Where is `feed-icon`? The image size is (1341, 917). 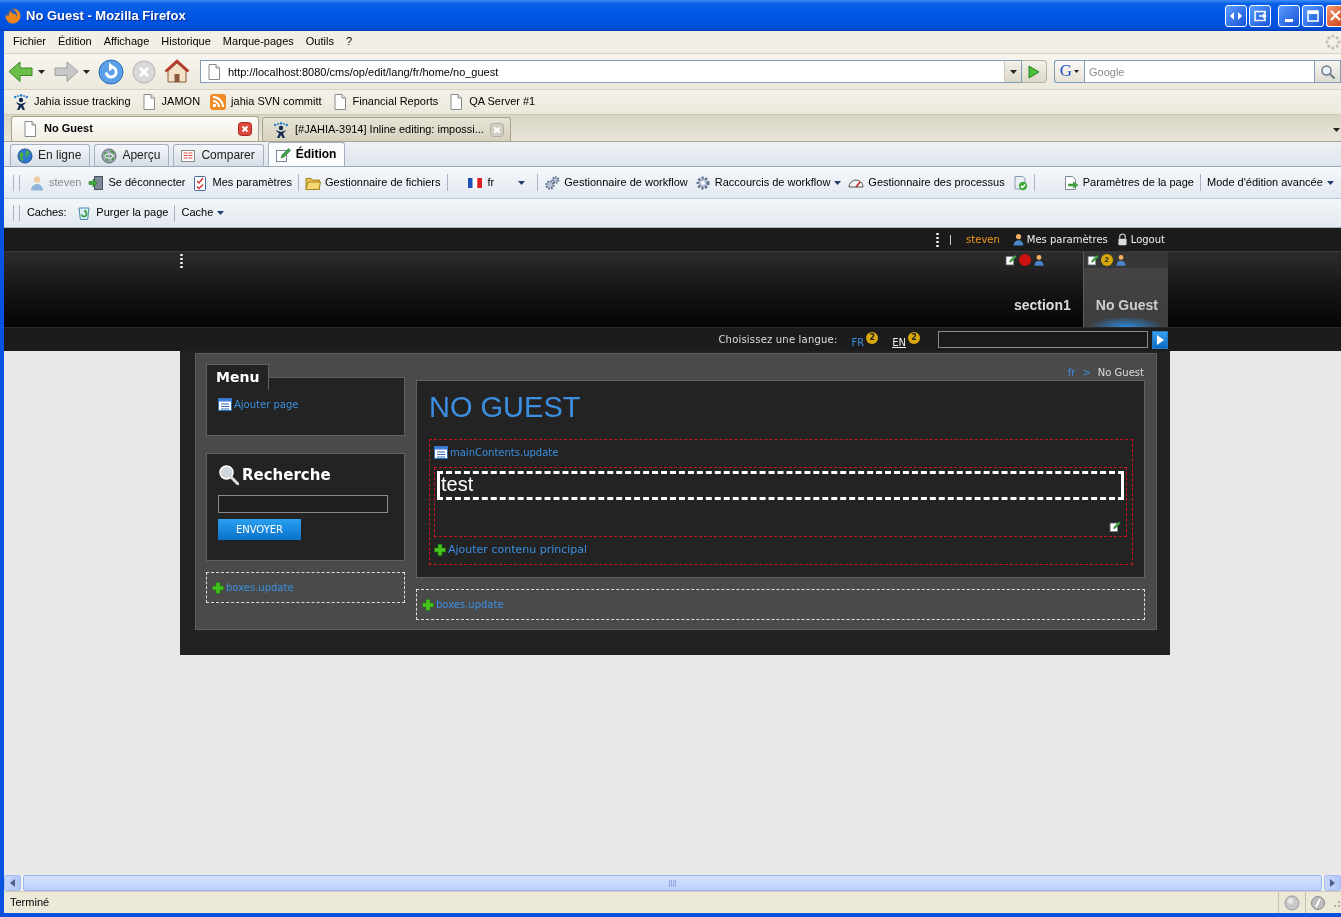
feed-icon is located at coordinates (218, 102).